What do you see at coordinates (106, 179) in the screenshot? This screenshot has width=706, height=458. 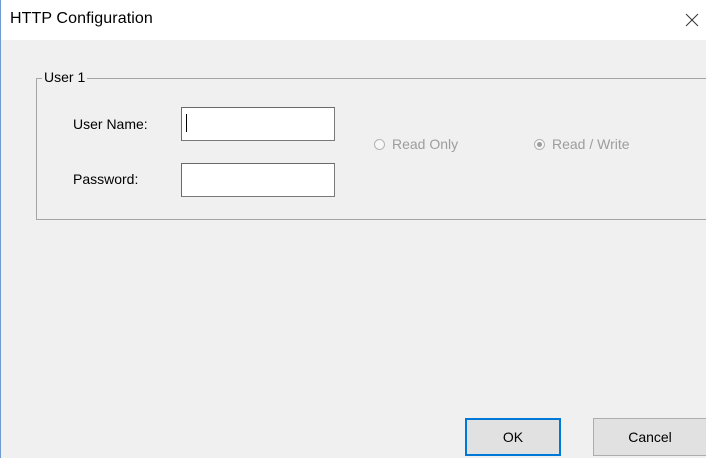 I see `password-label: Password:` at bounding box center [106, 179].